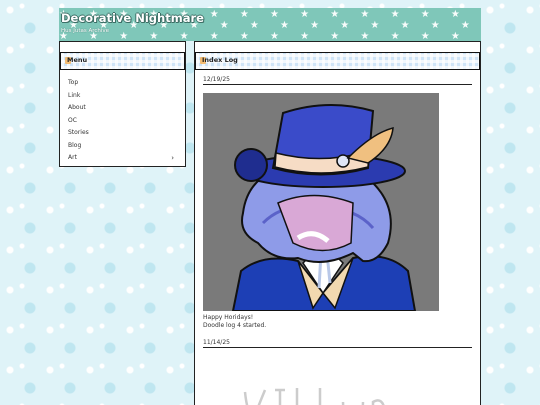  I want to click on menu-item-oc: OC, so click(122, 121).